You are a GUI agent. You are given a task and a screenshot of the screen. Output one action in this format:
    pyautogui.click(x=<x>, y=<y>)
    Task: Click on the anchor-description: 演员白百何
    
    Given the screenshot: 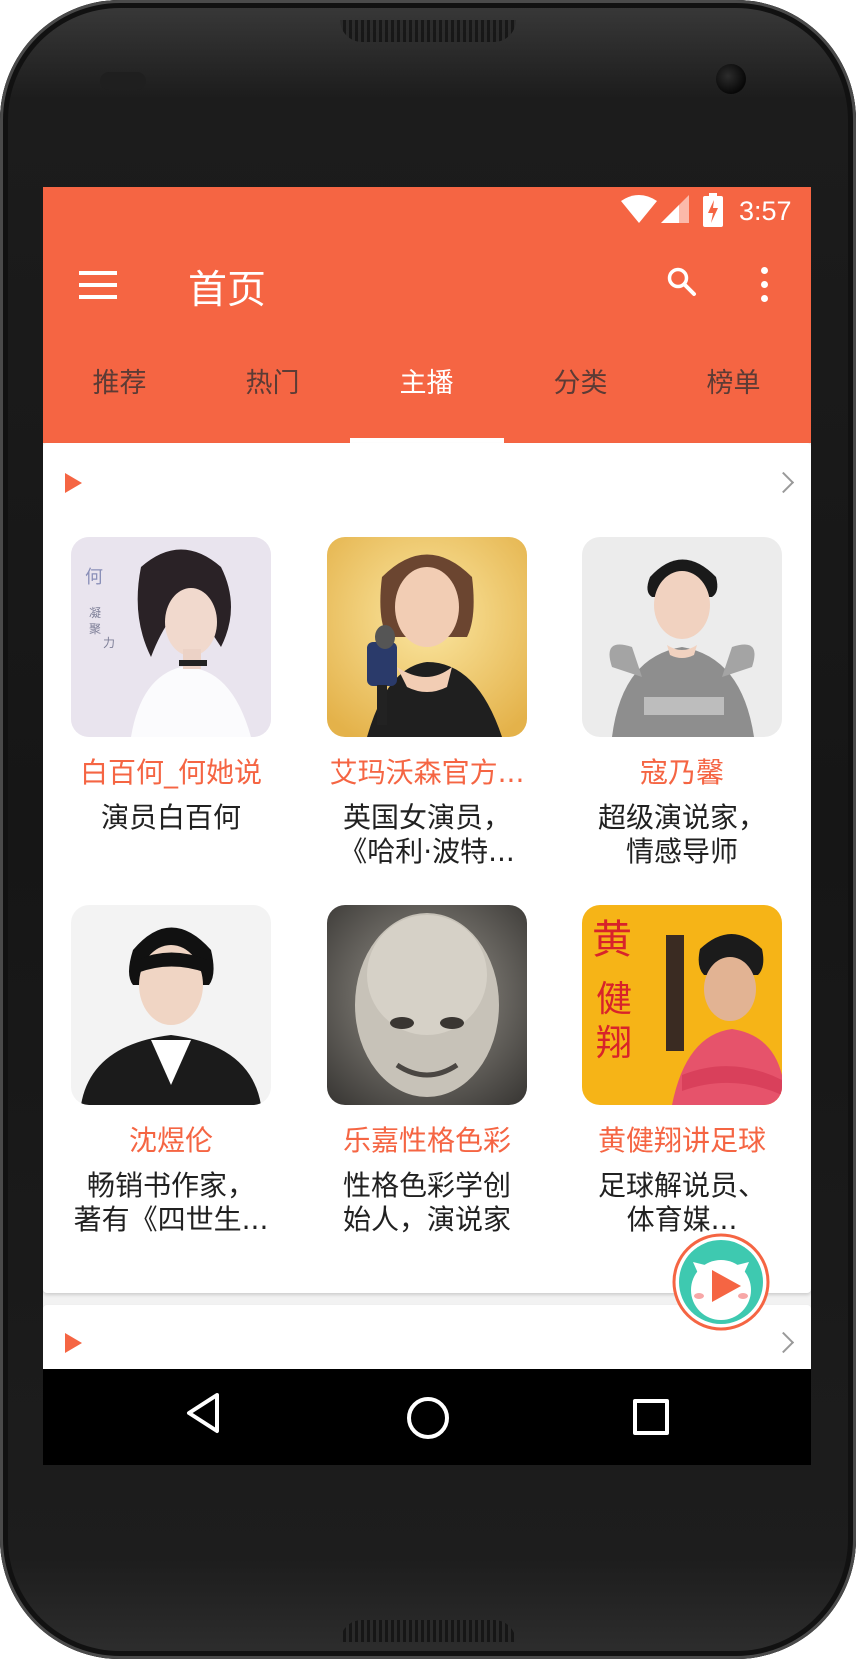 What is the action you would take?
    pyautogui.click(x=171, y=818)
    